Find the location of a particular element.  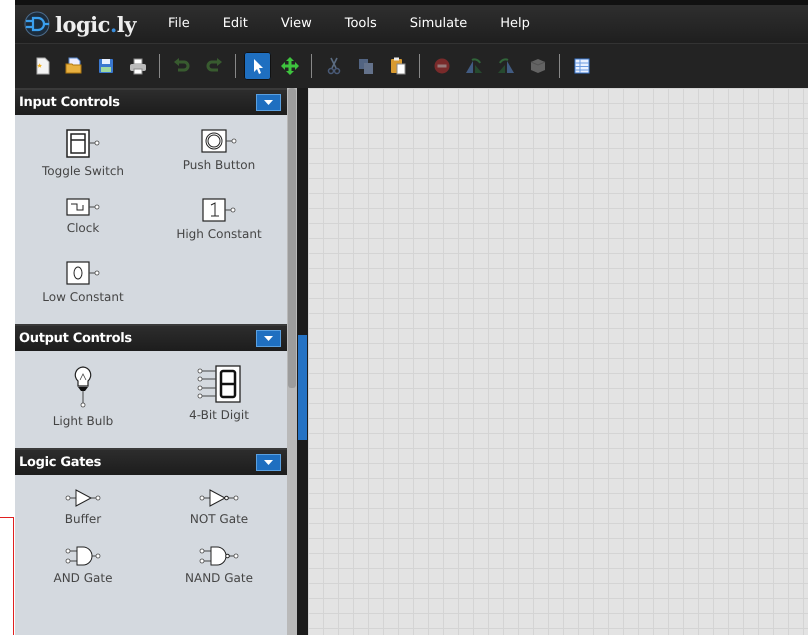

section-header: Output Controls is located at coordinates (151, 337).